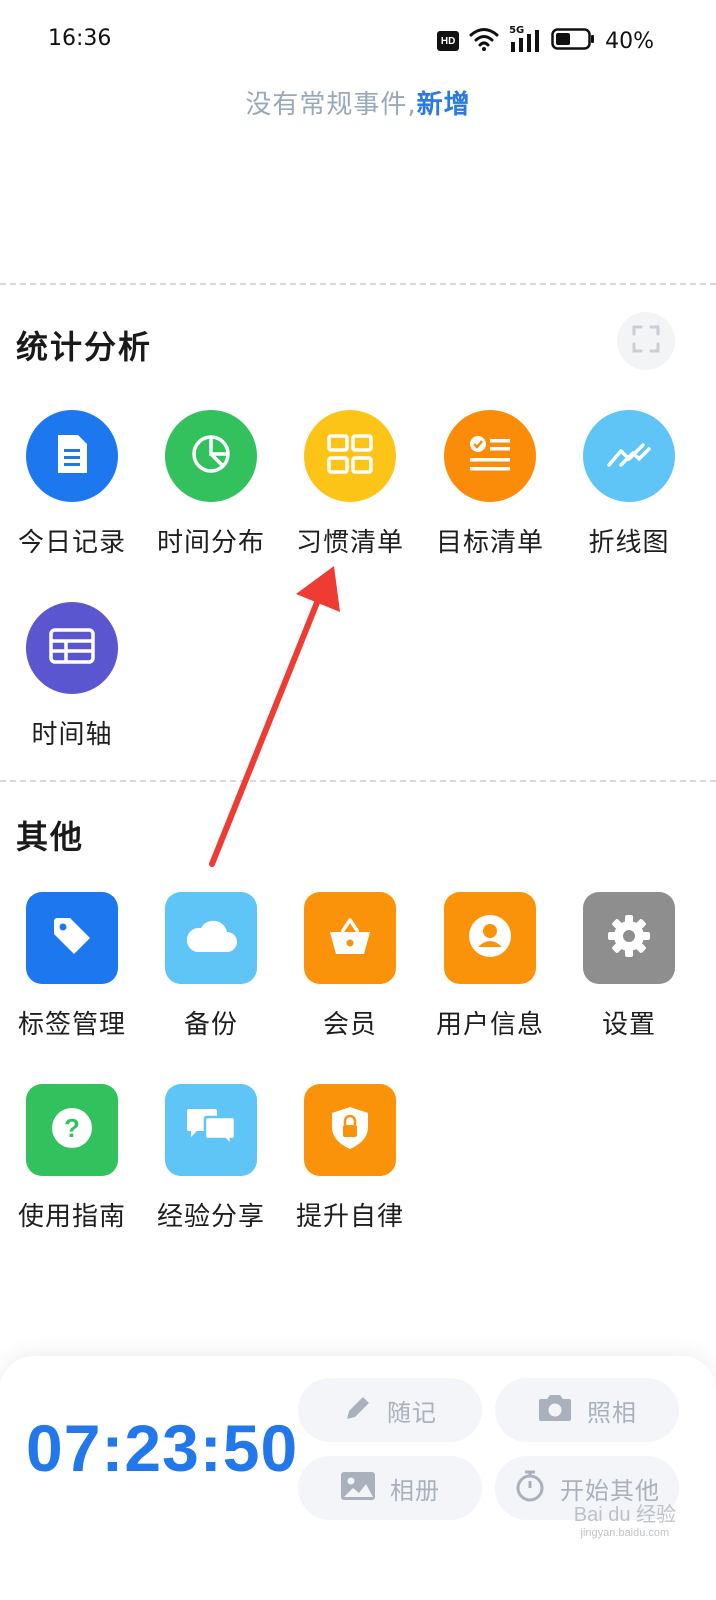 The width and height of the screenshot is (716, 1600). What do you see at coordinates (84, 347) in the screenshot?
I see `stats-section-title: 统计分析` at bounding box center [84, 347].